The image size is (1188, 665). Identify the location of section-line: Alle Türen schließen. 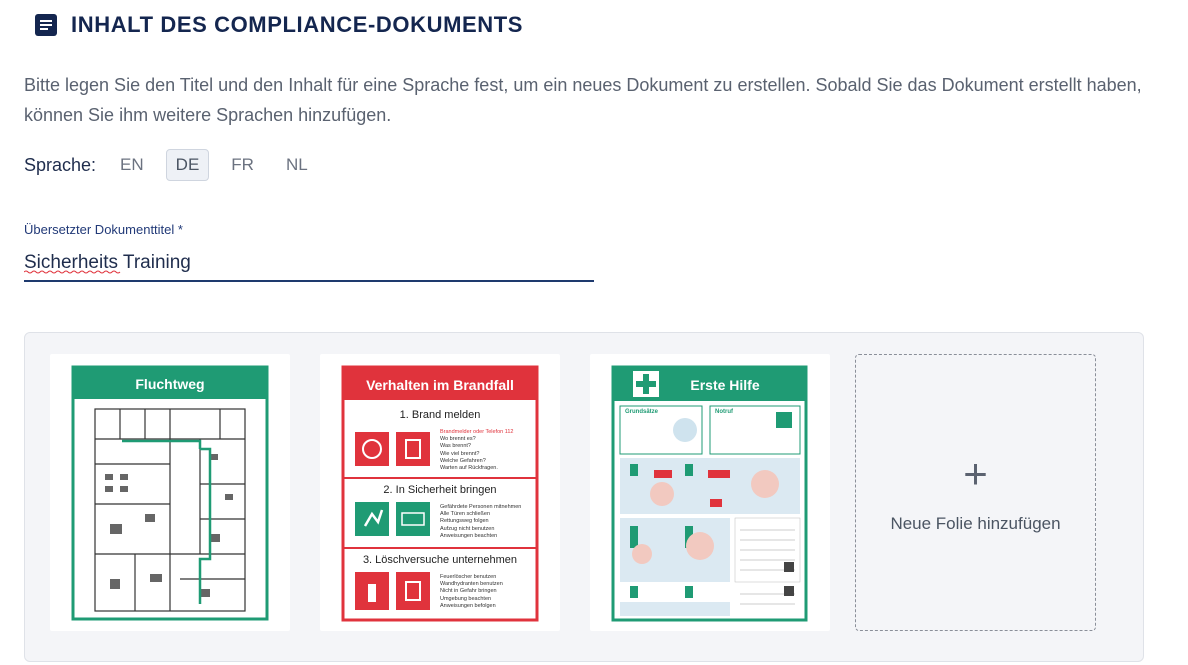
(465, 514).